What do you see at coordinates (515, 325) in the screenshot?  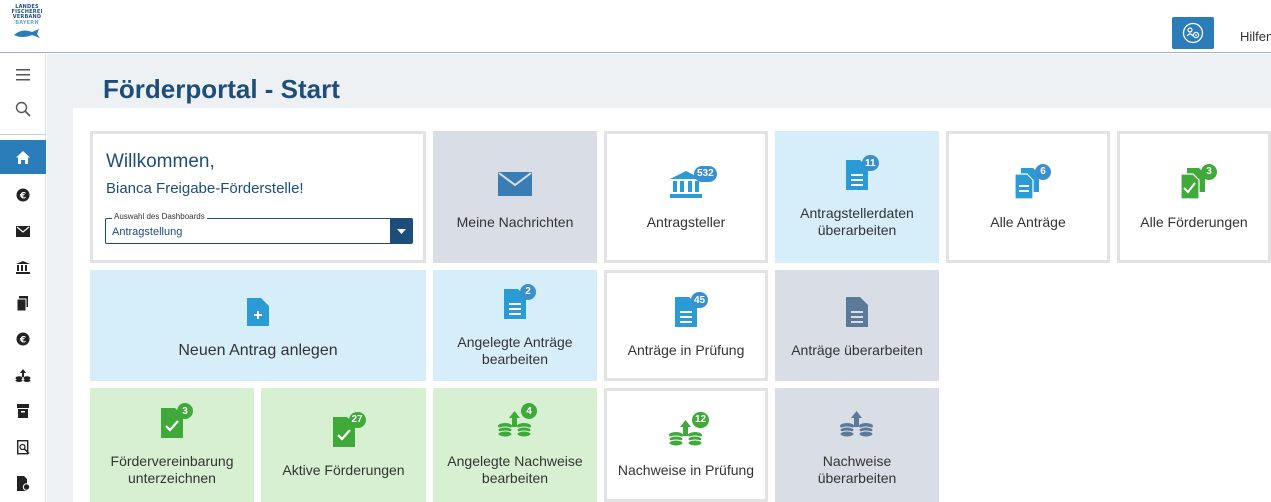 I see `tile-angelegte-antraege-bearbeiten: 2 Angelegte Anträge bearbeiten` at bounding box center [515, 325].